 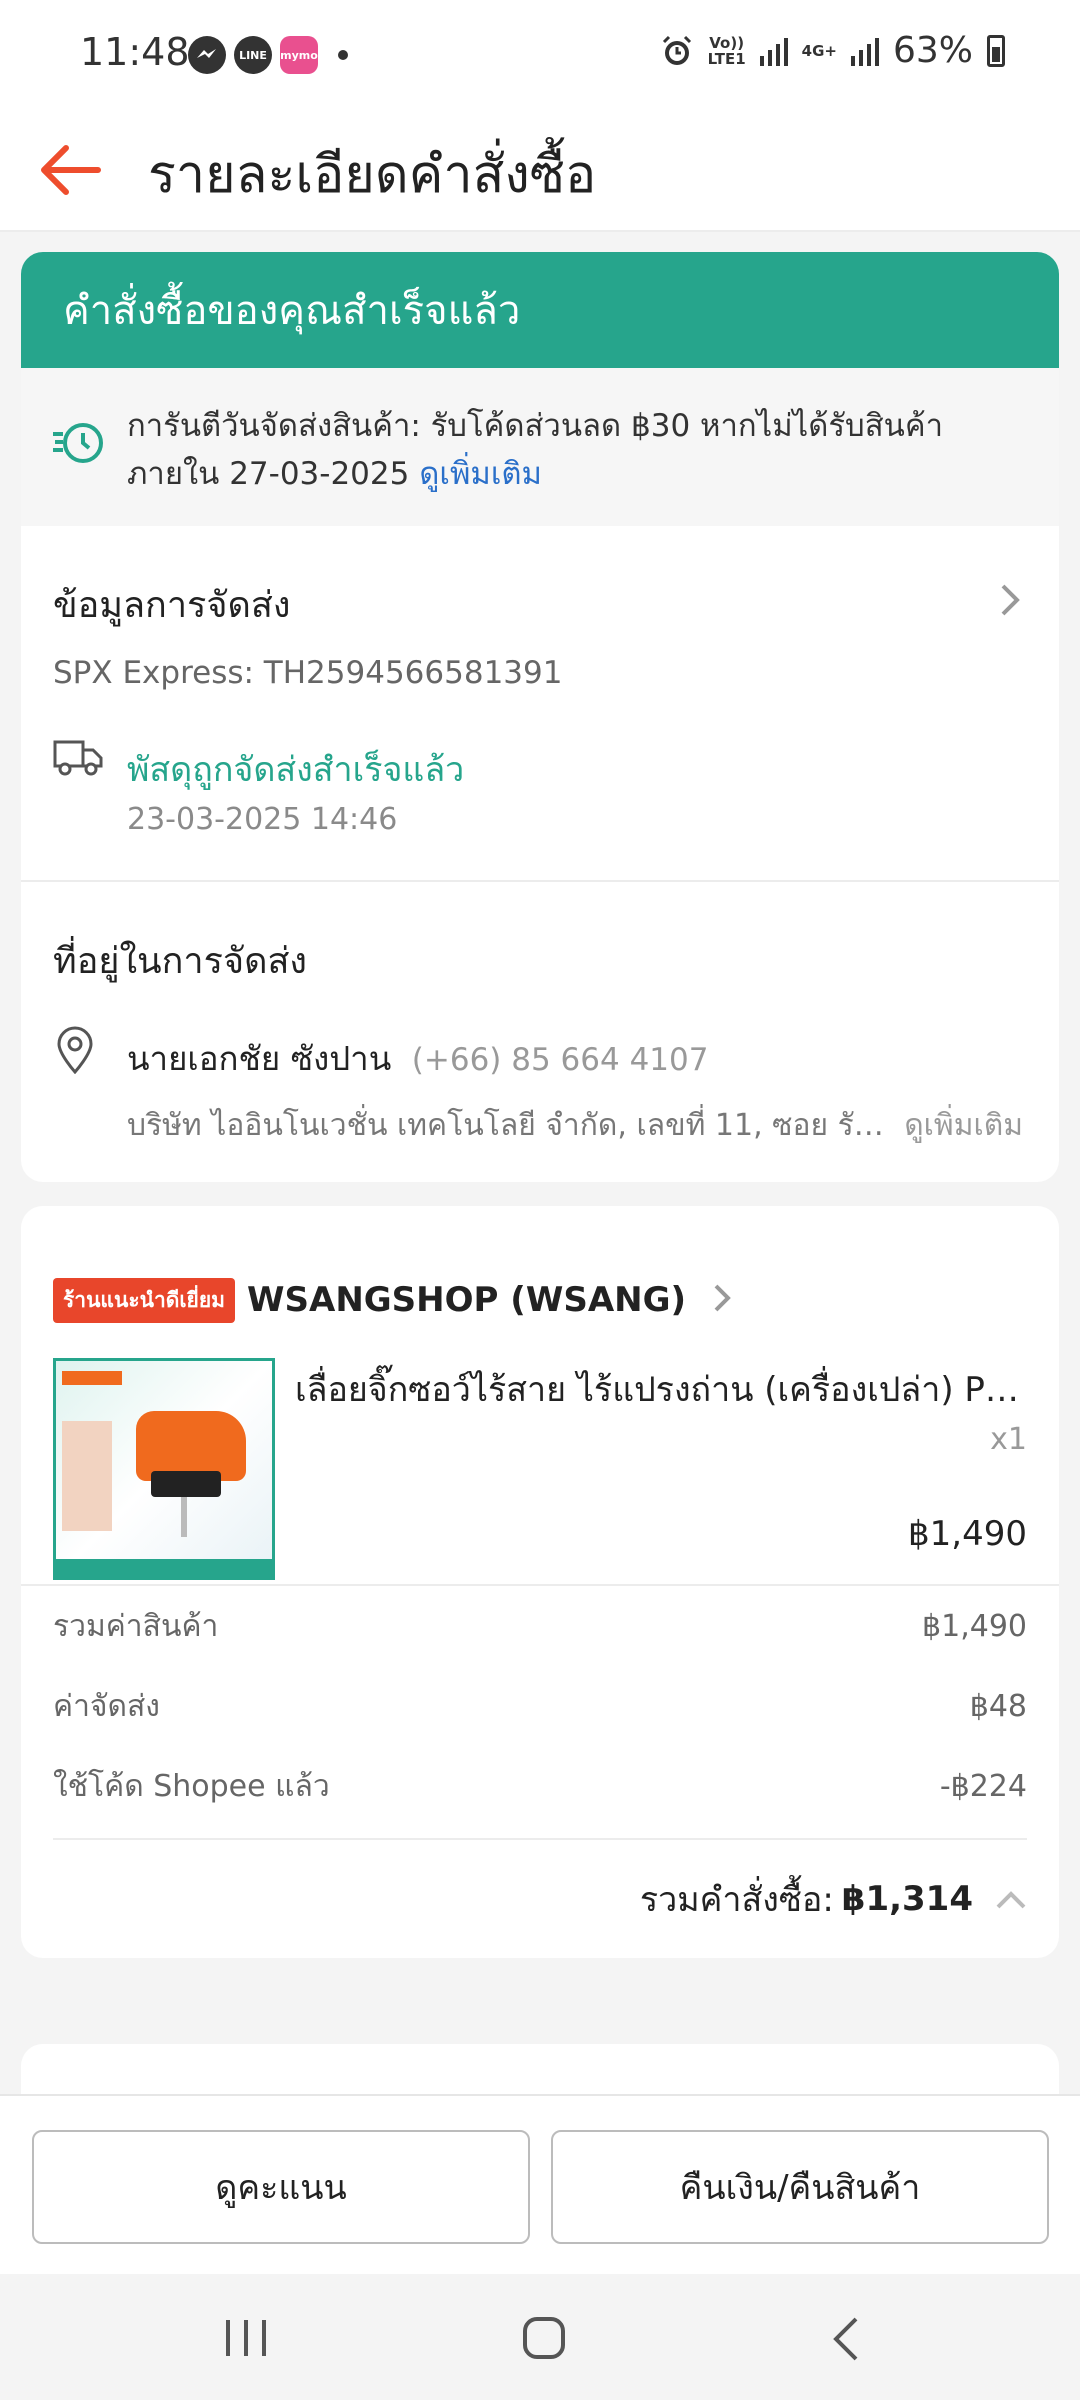 I want to click on product-thumbnail, so click(x=164, y=1469).